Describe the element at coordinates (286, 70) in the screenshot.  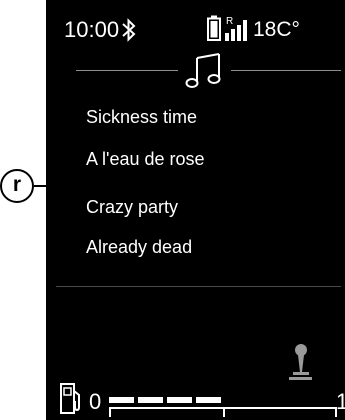
I see `header-divider-right` at that location.